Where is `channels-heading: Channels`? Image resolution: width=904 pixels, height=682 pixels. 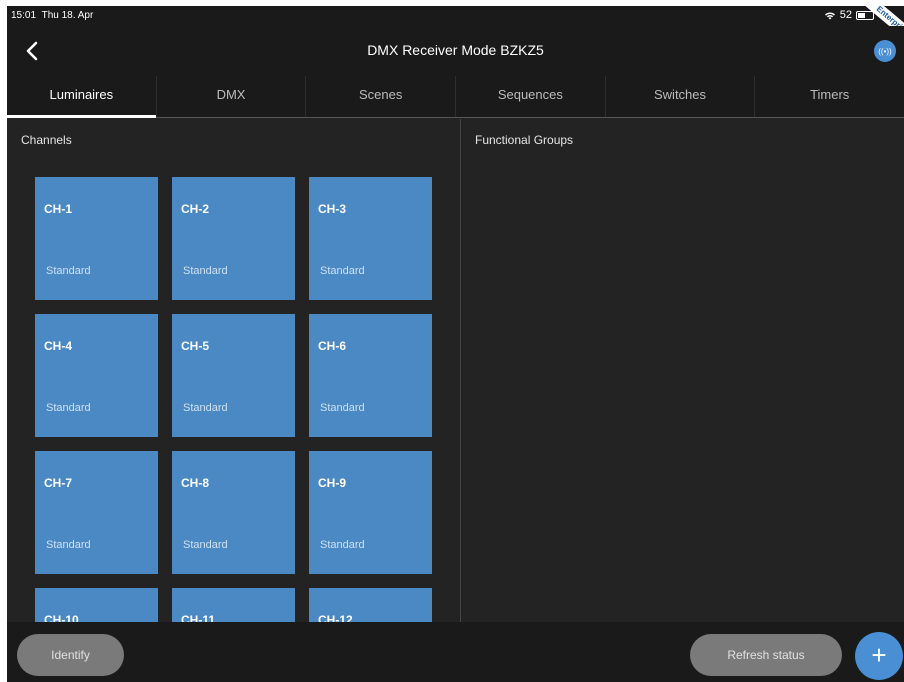
channels-heading: Channels is located at coordinates (46, 140).